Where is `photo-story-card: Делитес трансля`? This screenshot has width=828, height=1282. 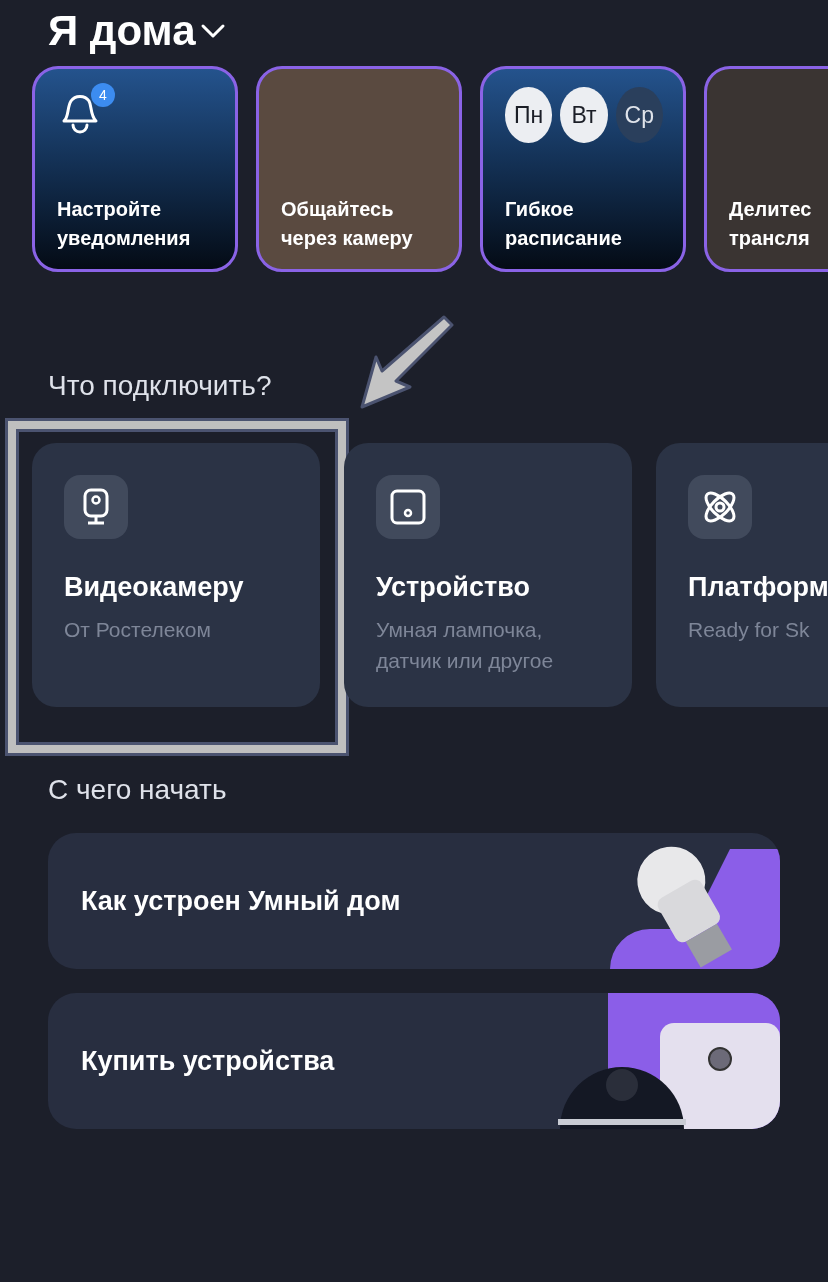 photo-story-card: Делитес трансля is located at coordinates (766, 169).